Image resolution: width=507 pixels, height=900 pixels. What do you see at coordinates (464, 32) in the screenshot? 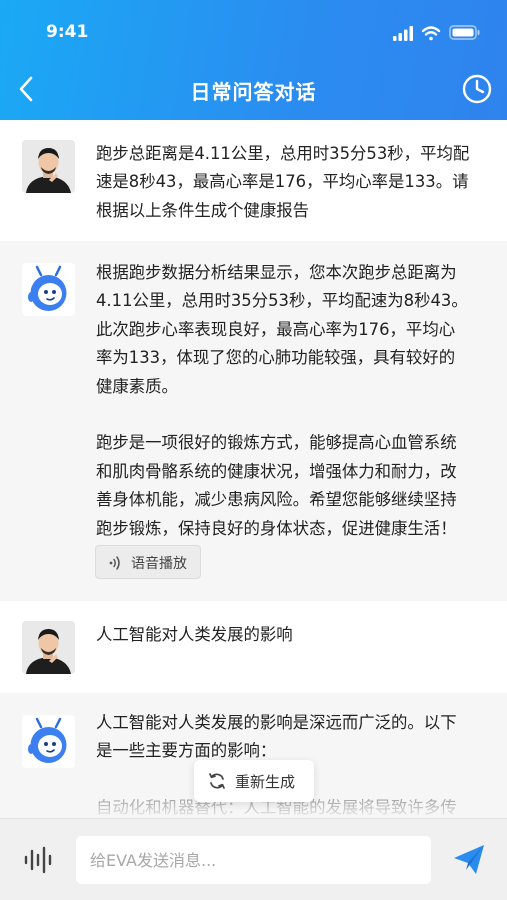
I see `battery-icon` at bounding box center [464, 32].